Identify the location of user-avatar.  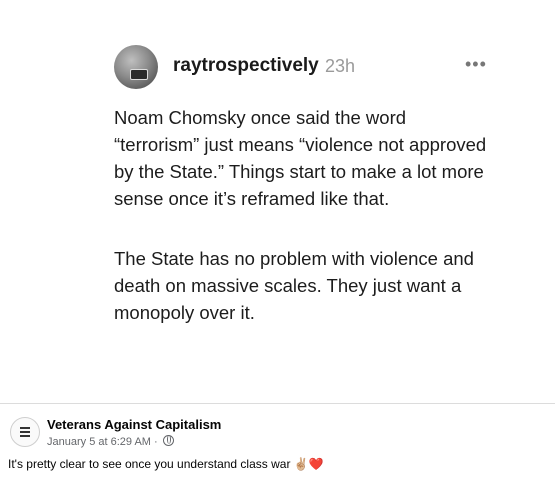
(136, 67).